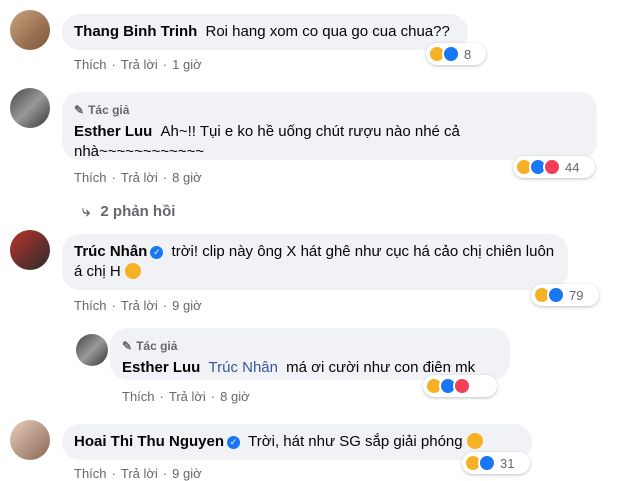 The image size is (643, 481). What do you see at coordinates (187, 64) in the screenshot?
I see `comment-time: 1 giờ` at bounding box center [187, 64].